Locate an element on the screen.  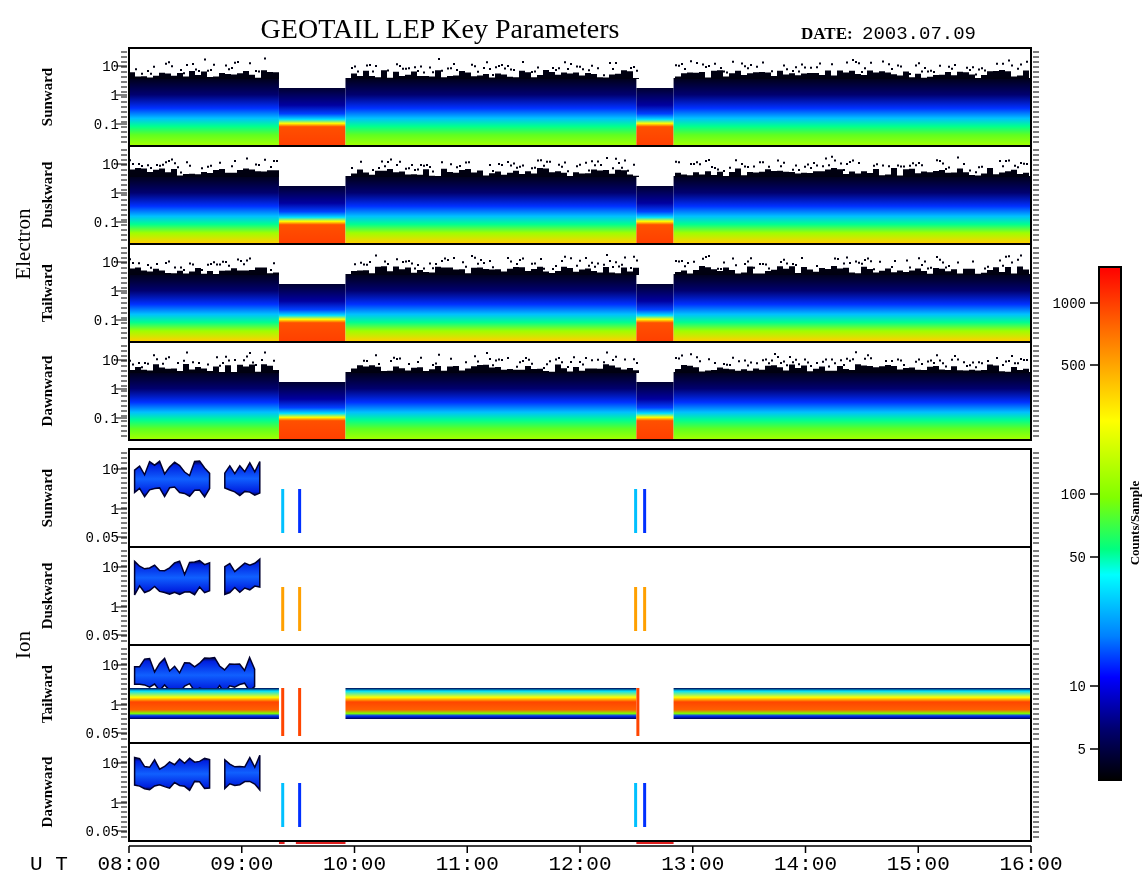
x-tick-label: 15:00 is located at coordinates (918, 864).